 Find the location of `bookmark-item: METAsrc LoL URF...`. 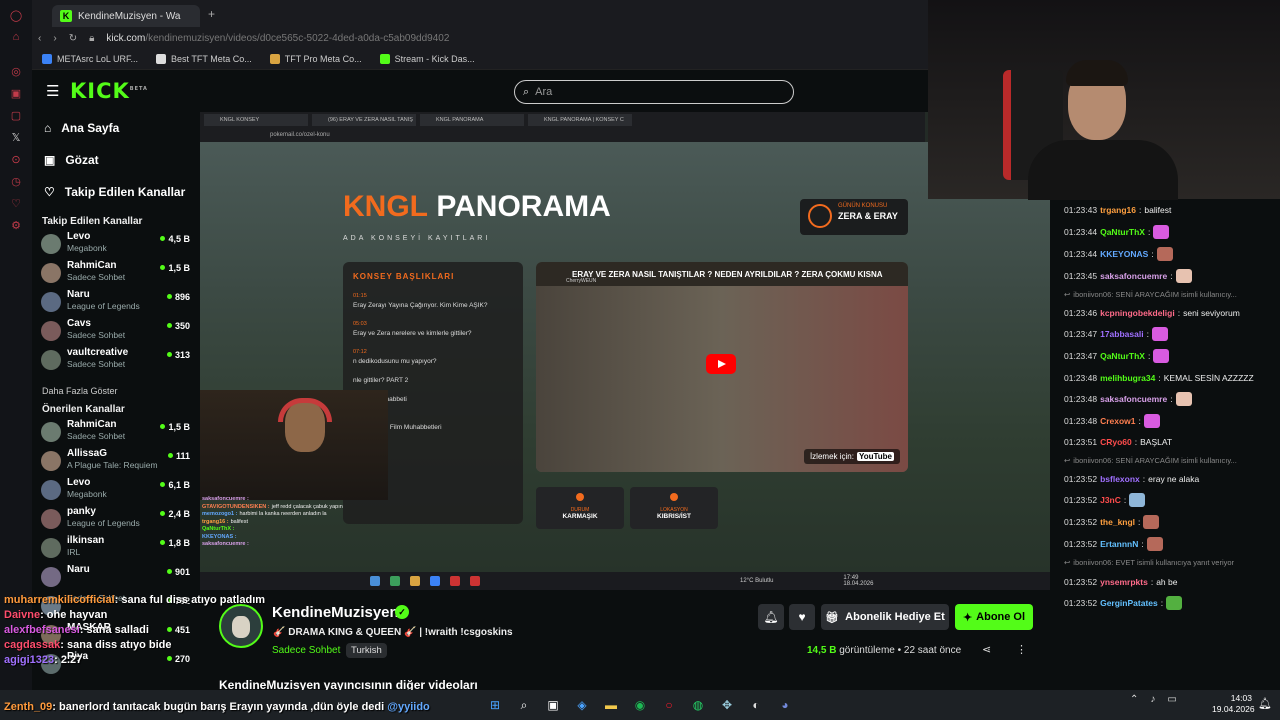

bookmark-item: METAsrc LoL URF... is located at coordinates (90, 58).